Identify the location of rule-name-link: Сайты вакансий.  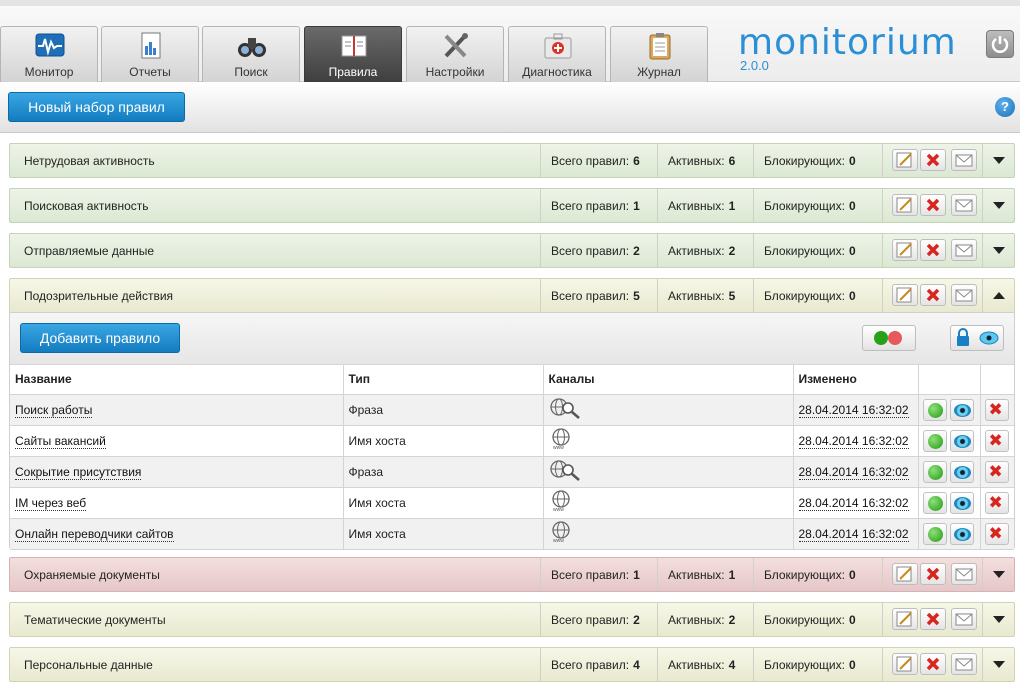
(60, 441).